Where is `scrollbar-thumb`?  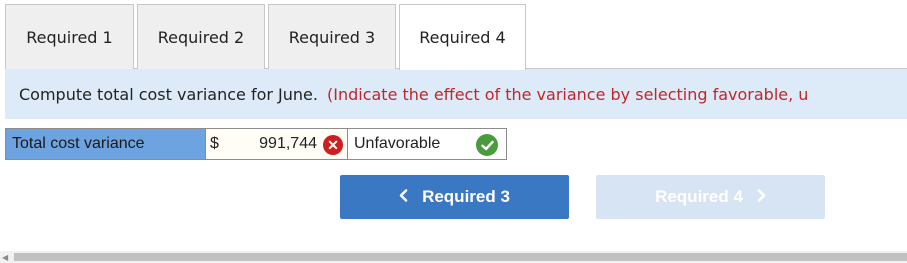
scrollbar-thumb is located at coordinates (460, 257).